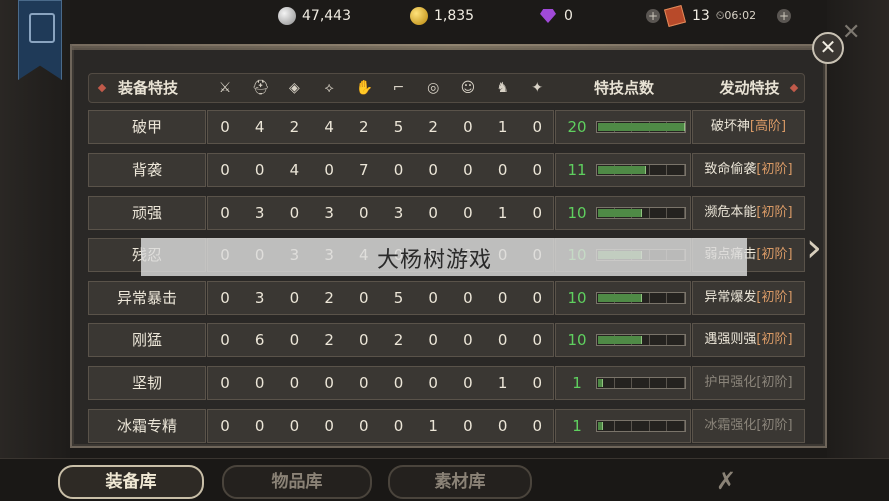  I want to click on gem-amount: 0, so click(568, 16).